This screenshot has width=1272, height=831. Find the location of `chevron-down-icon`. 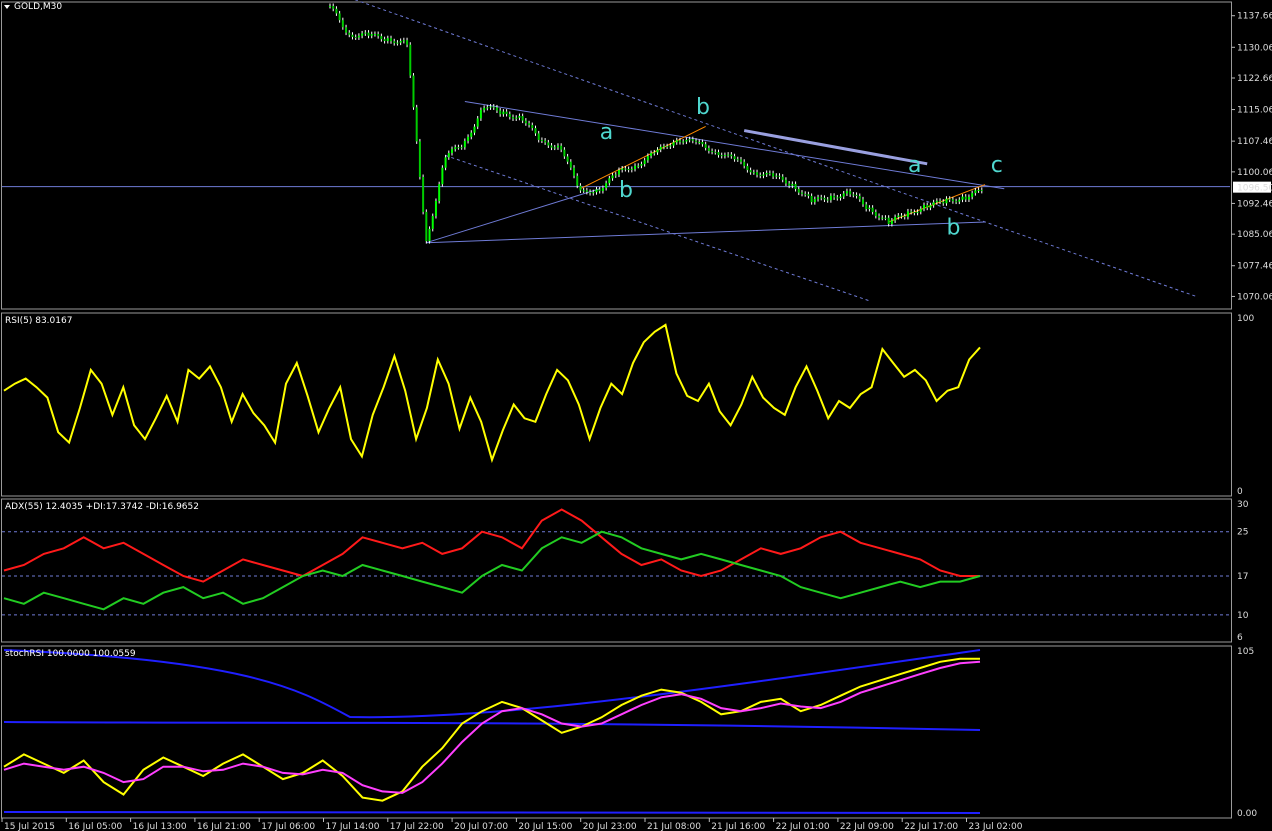

chevron-down-icon is located at coordinates (7, 7).